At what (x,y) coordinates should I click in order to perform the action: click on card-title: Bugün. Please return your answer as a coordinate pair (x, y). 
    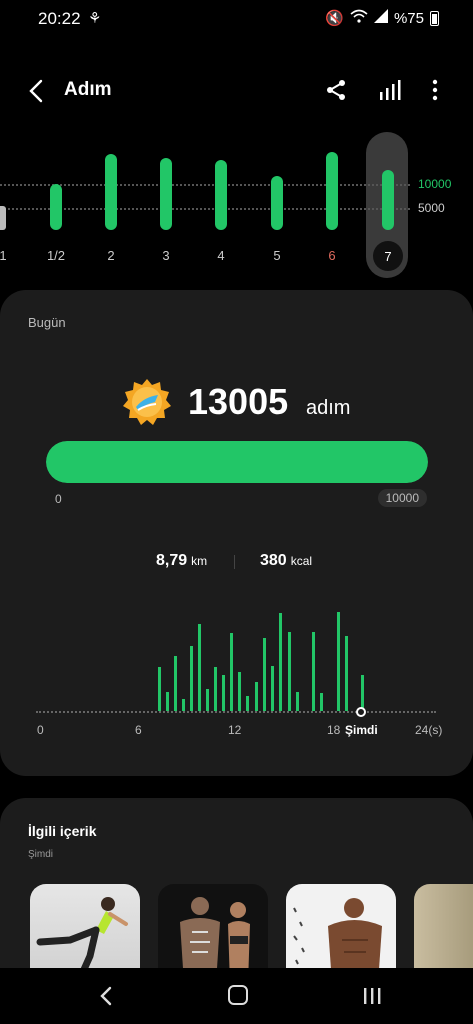
    Looking at the image, I should click on (47, 322).